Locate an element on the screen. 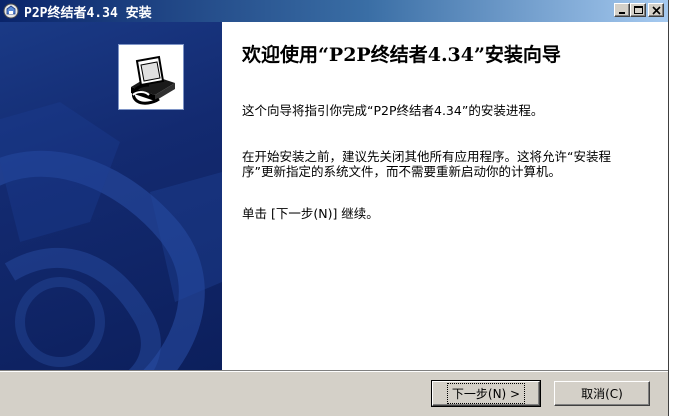  installer-app-icon is located at coordinates (11, 11).